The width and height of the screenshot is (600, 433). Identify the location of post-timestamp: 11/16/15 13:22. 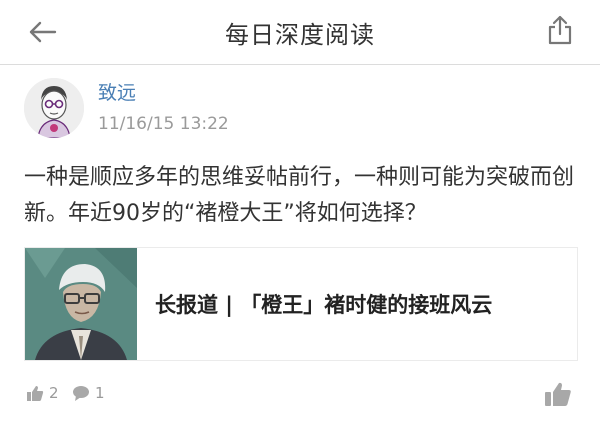
(163, 124).